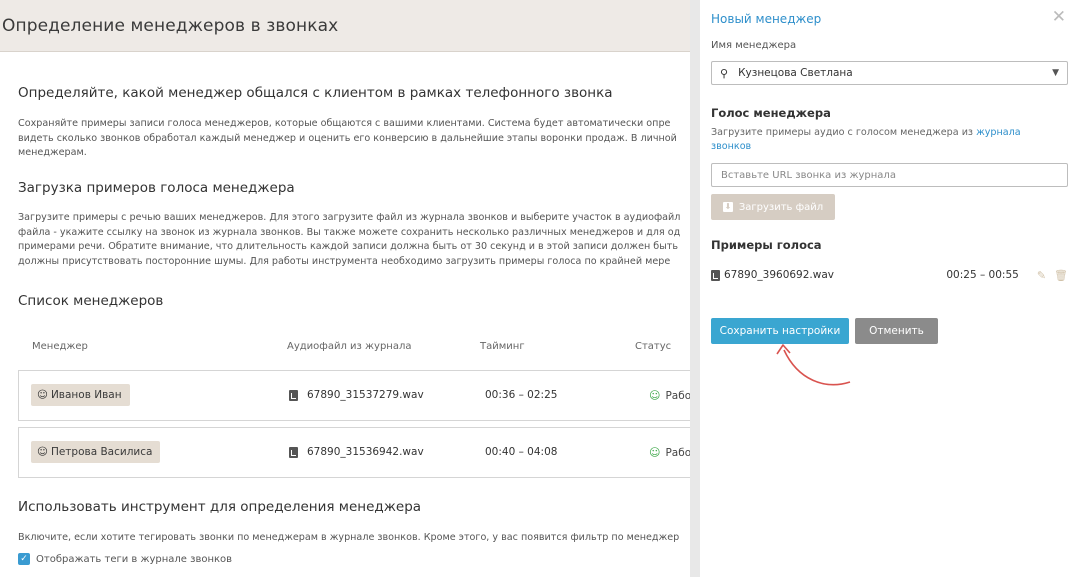  Describe the element at coordinates (889, 73) in the screenshot. I see `manager-name-select: ⚲ Кузнецова Светлана ▼` at that location.